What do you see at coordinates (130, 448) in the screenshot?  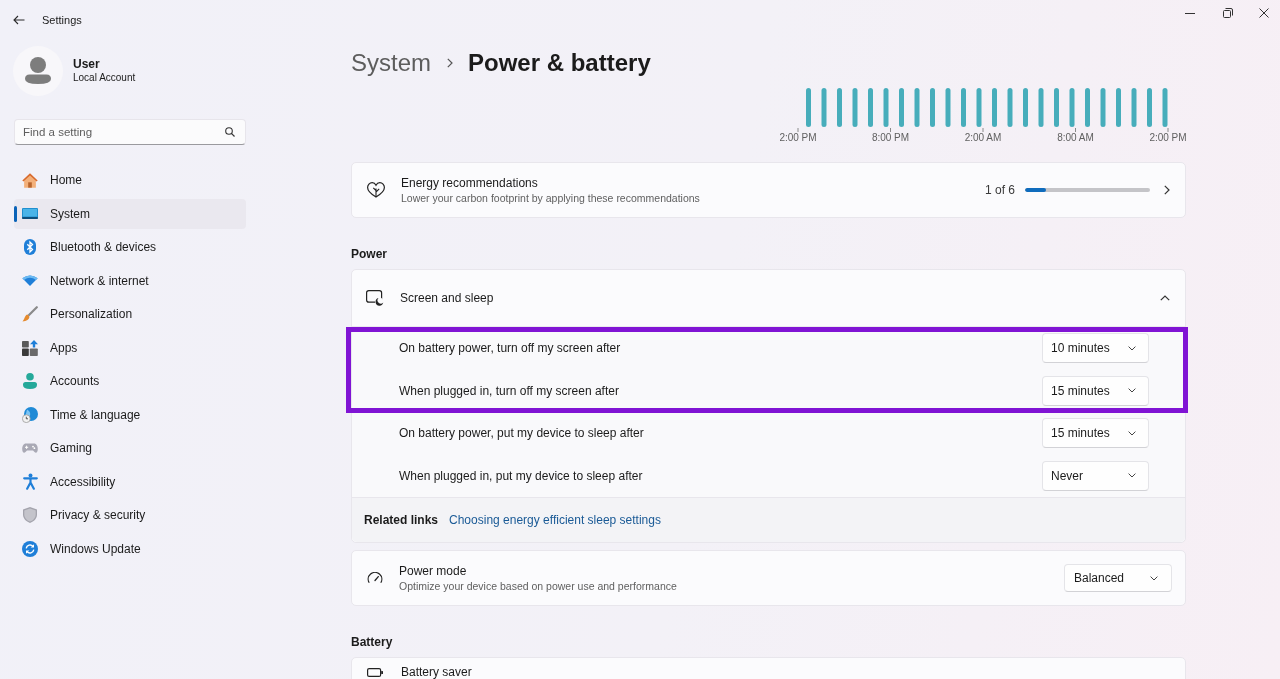 I see `nav-item: Gaming` at bounding box center [130, 448].